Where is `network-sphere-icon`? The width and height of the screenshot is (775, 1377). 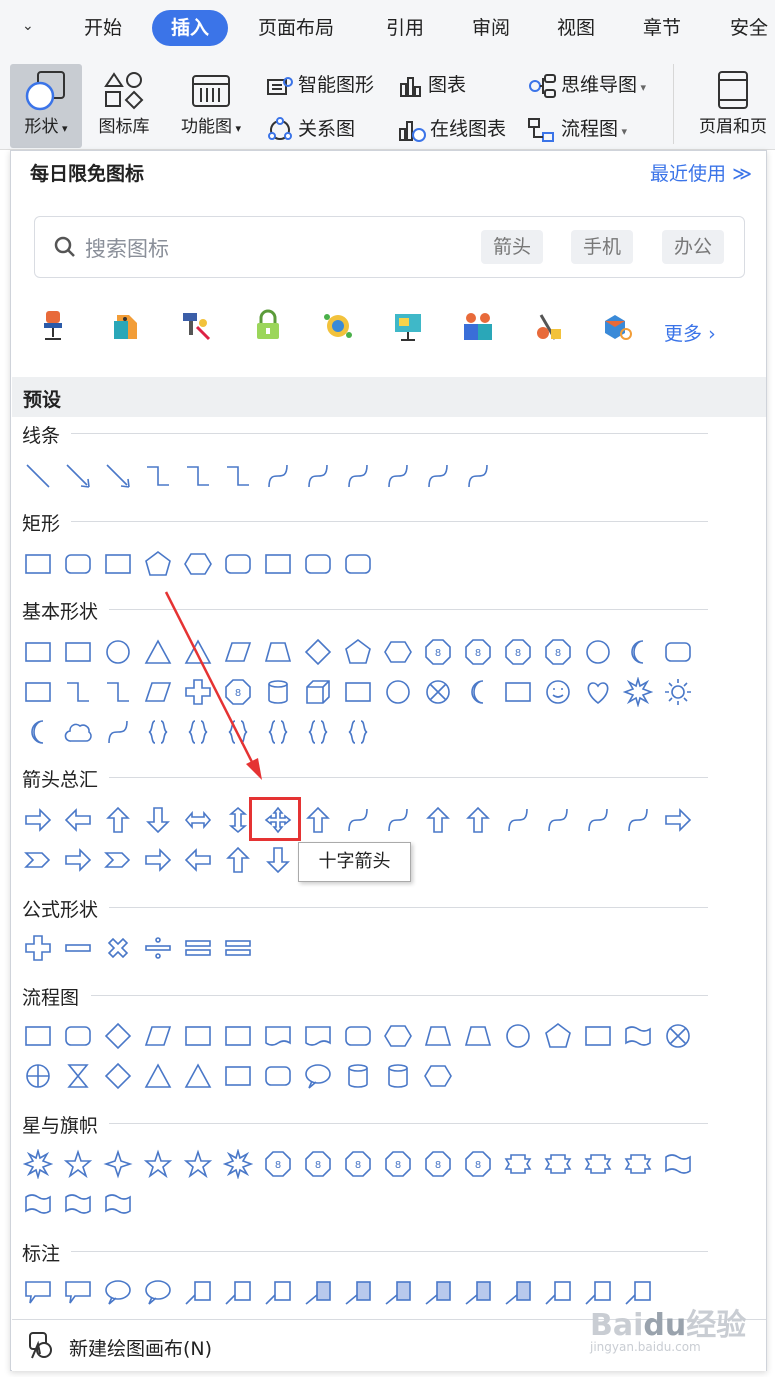
network-sphere-icon is located at coordinates (338, 326).